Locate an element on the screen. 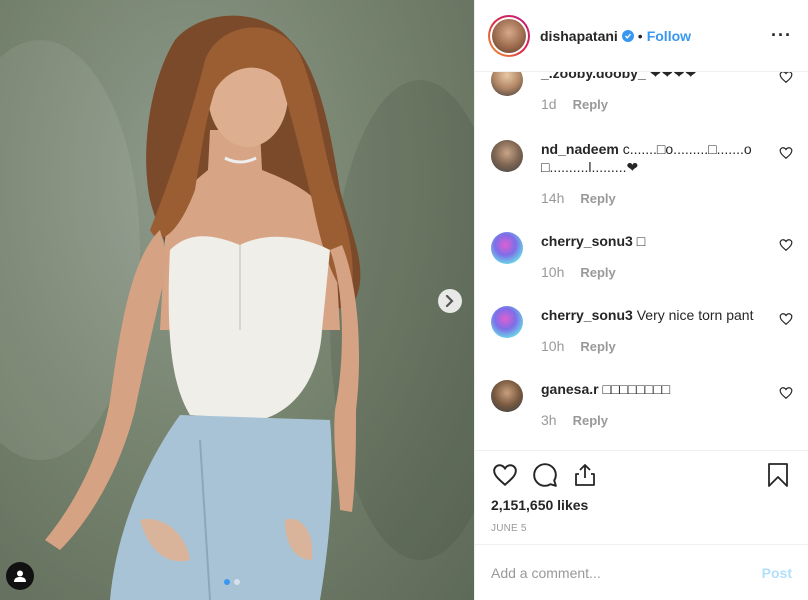 The height and width of the screenshot is (600, 808). heart-icon is located at coordinates (505, 475).